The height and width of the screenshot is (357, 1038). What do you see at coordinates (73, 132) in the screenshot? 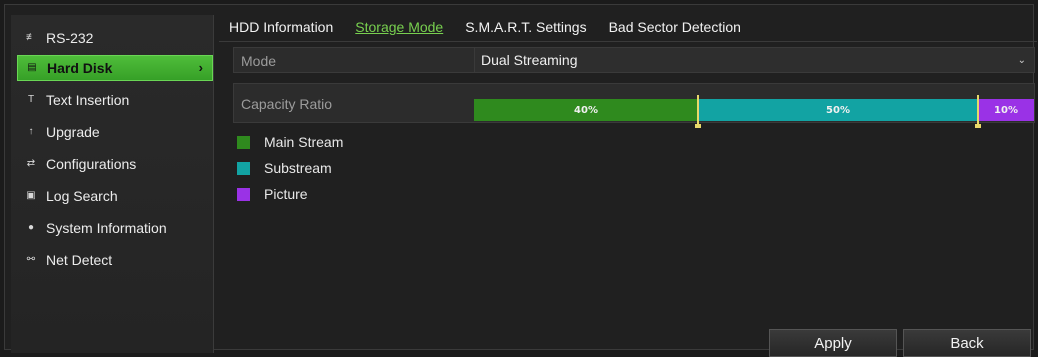
I see `sidebar-item-label: Upgrade` at bounding box center [73, 132].